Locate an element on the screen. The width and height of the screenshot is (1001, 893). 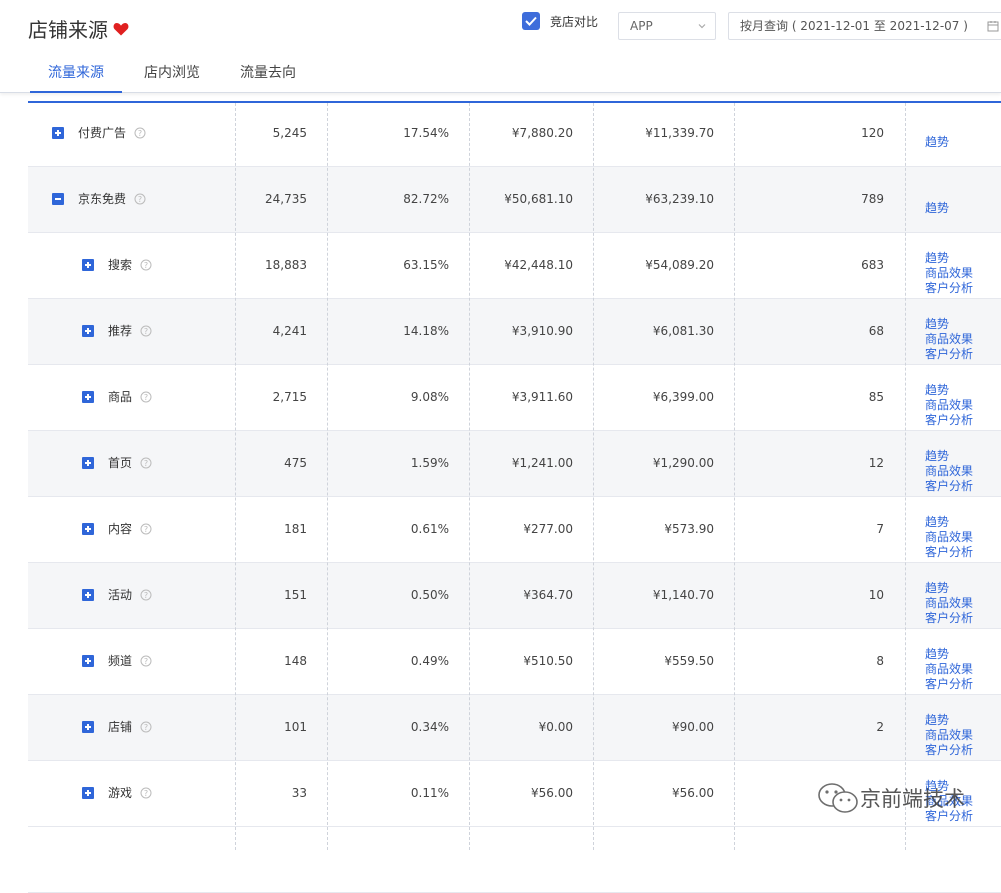
row-visitors: 475 is located at coordinates (295, 463).